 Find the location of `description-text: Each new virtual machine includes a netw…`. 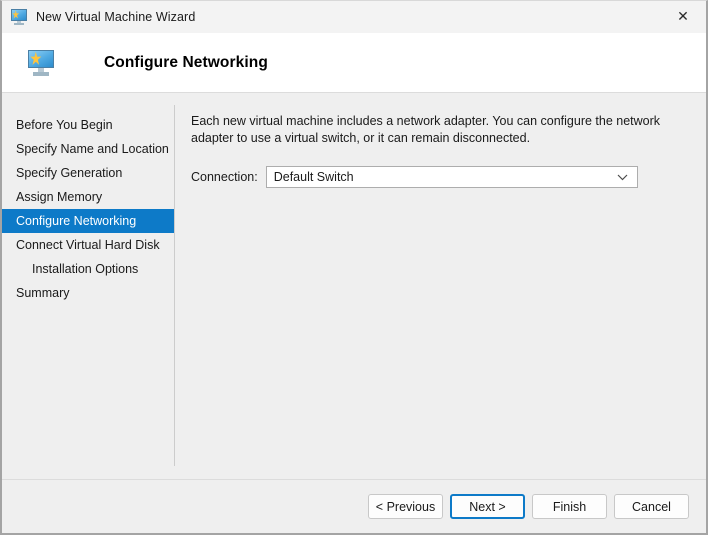

description-text: Each new virtual machine includes a netw… is located at coordinates (426, 129).